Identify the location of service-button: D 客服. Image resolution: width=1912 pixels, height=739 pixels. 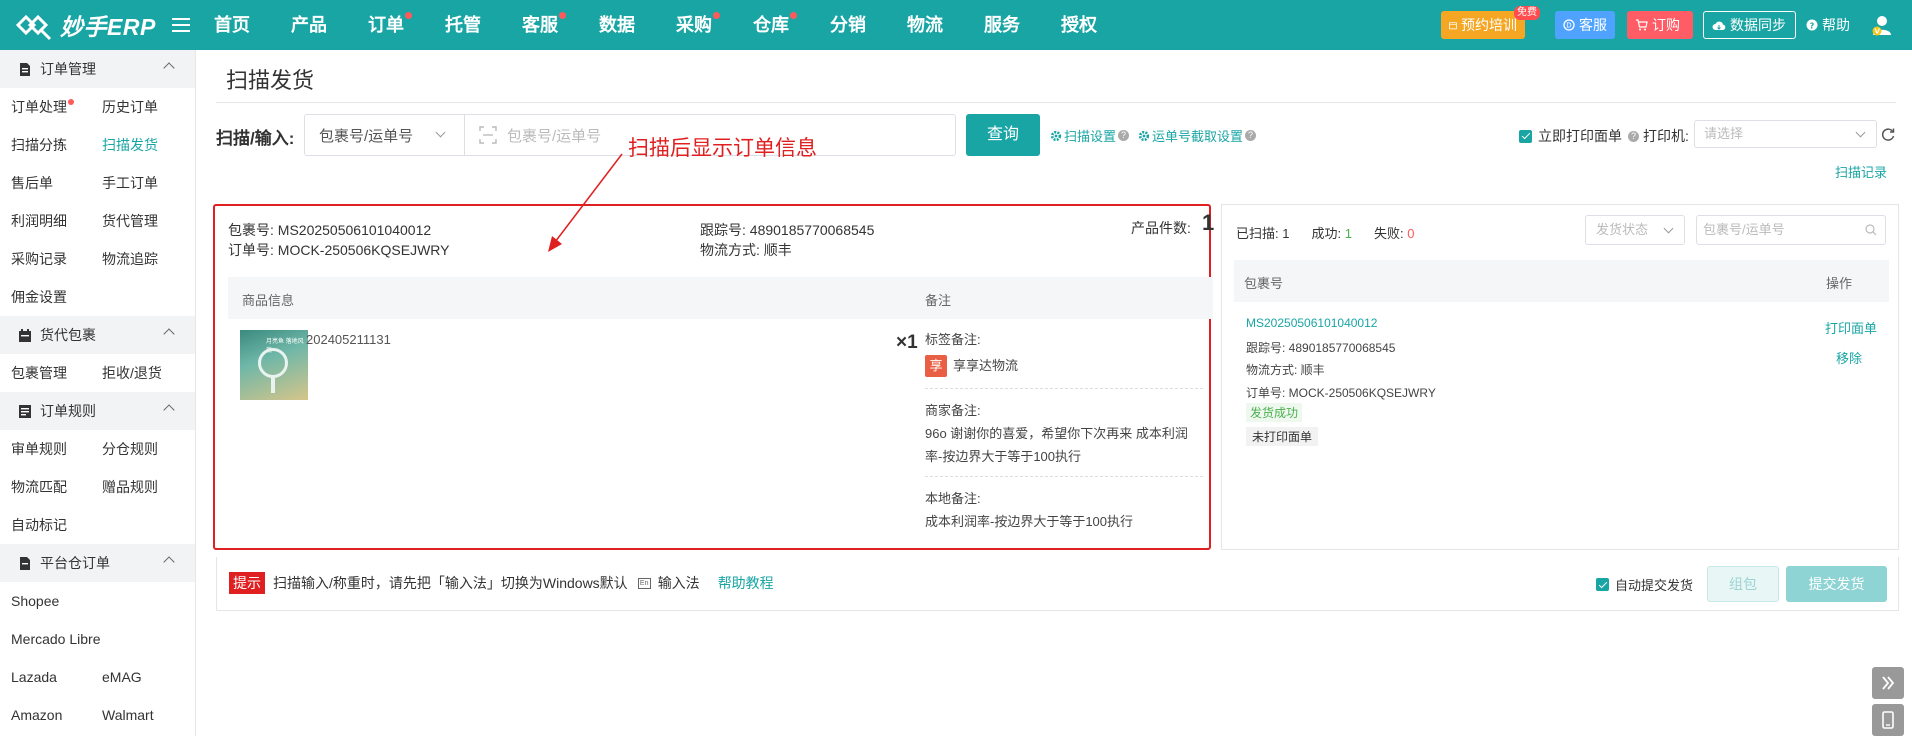
(1585, 25).